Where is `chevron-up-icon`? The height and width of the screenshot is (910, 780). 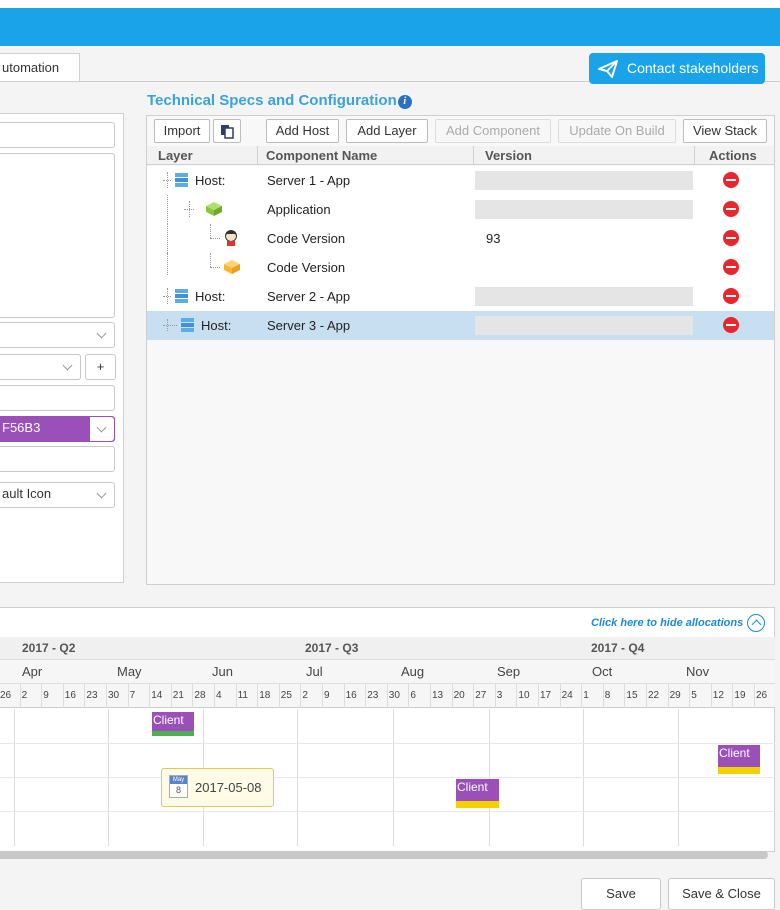
chevron-up-icon is located at coordinates (756, 623).